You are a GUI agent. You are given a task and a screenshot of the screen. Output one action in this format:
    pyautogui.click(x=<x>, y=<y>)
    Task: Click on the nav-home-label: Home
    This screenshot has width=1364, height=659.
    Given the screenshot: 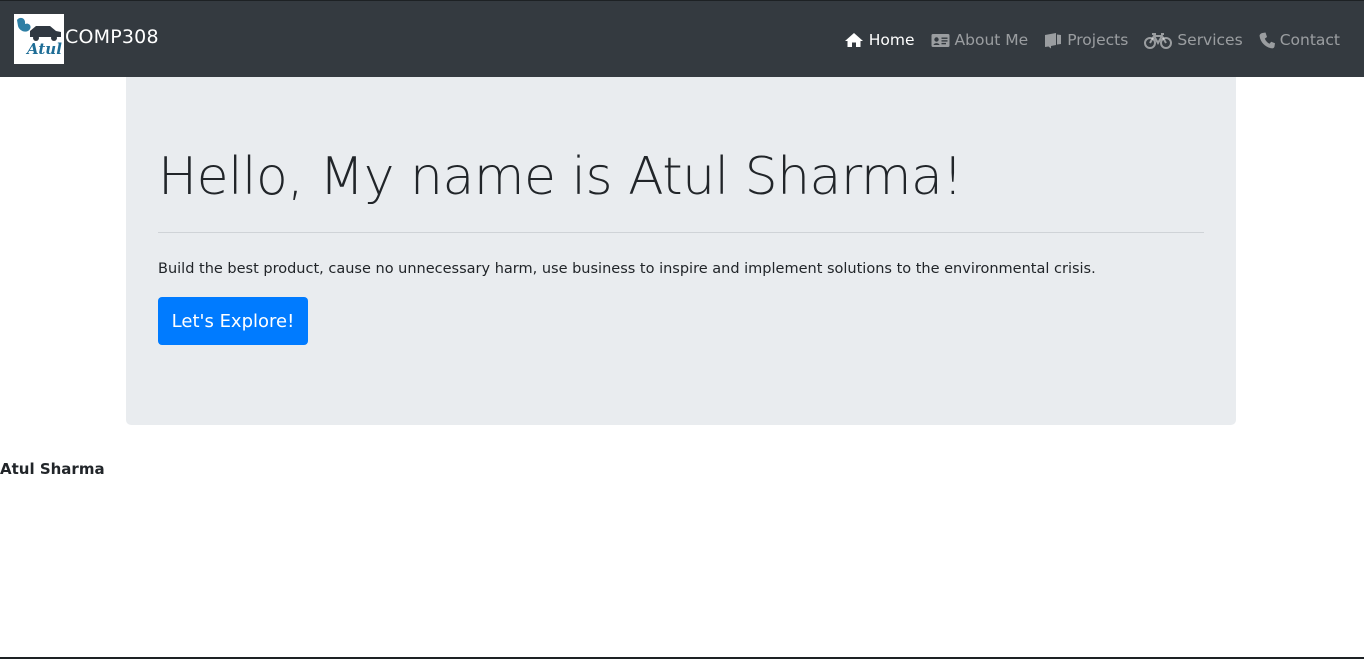 What is the action you would take?
    pyautogui.click(x=891, y=40)
    